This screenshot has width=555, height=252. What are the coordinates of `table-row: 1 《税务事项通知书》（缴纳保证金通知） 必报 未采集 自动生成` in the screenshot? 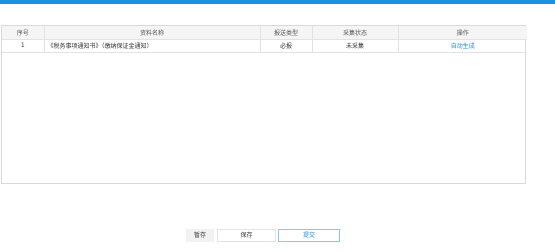 It's located at (264, 46).